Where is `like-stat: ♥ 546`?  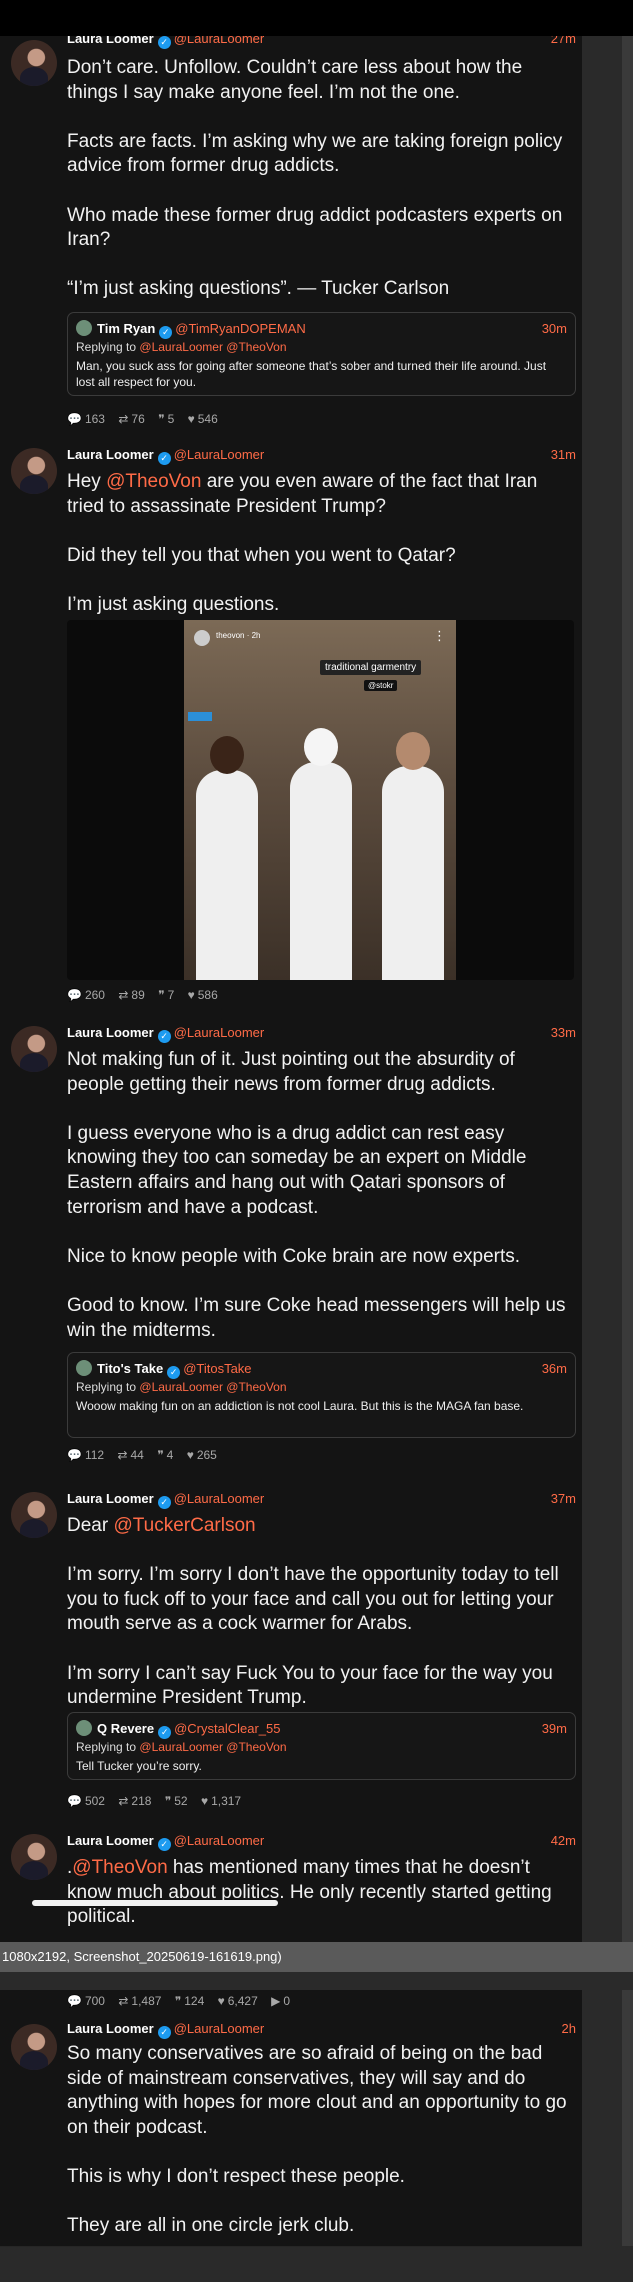 like-stat: ♥ 546 is located at coordinates (203, 419).